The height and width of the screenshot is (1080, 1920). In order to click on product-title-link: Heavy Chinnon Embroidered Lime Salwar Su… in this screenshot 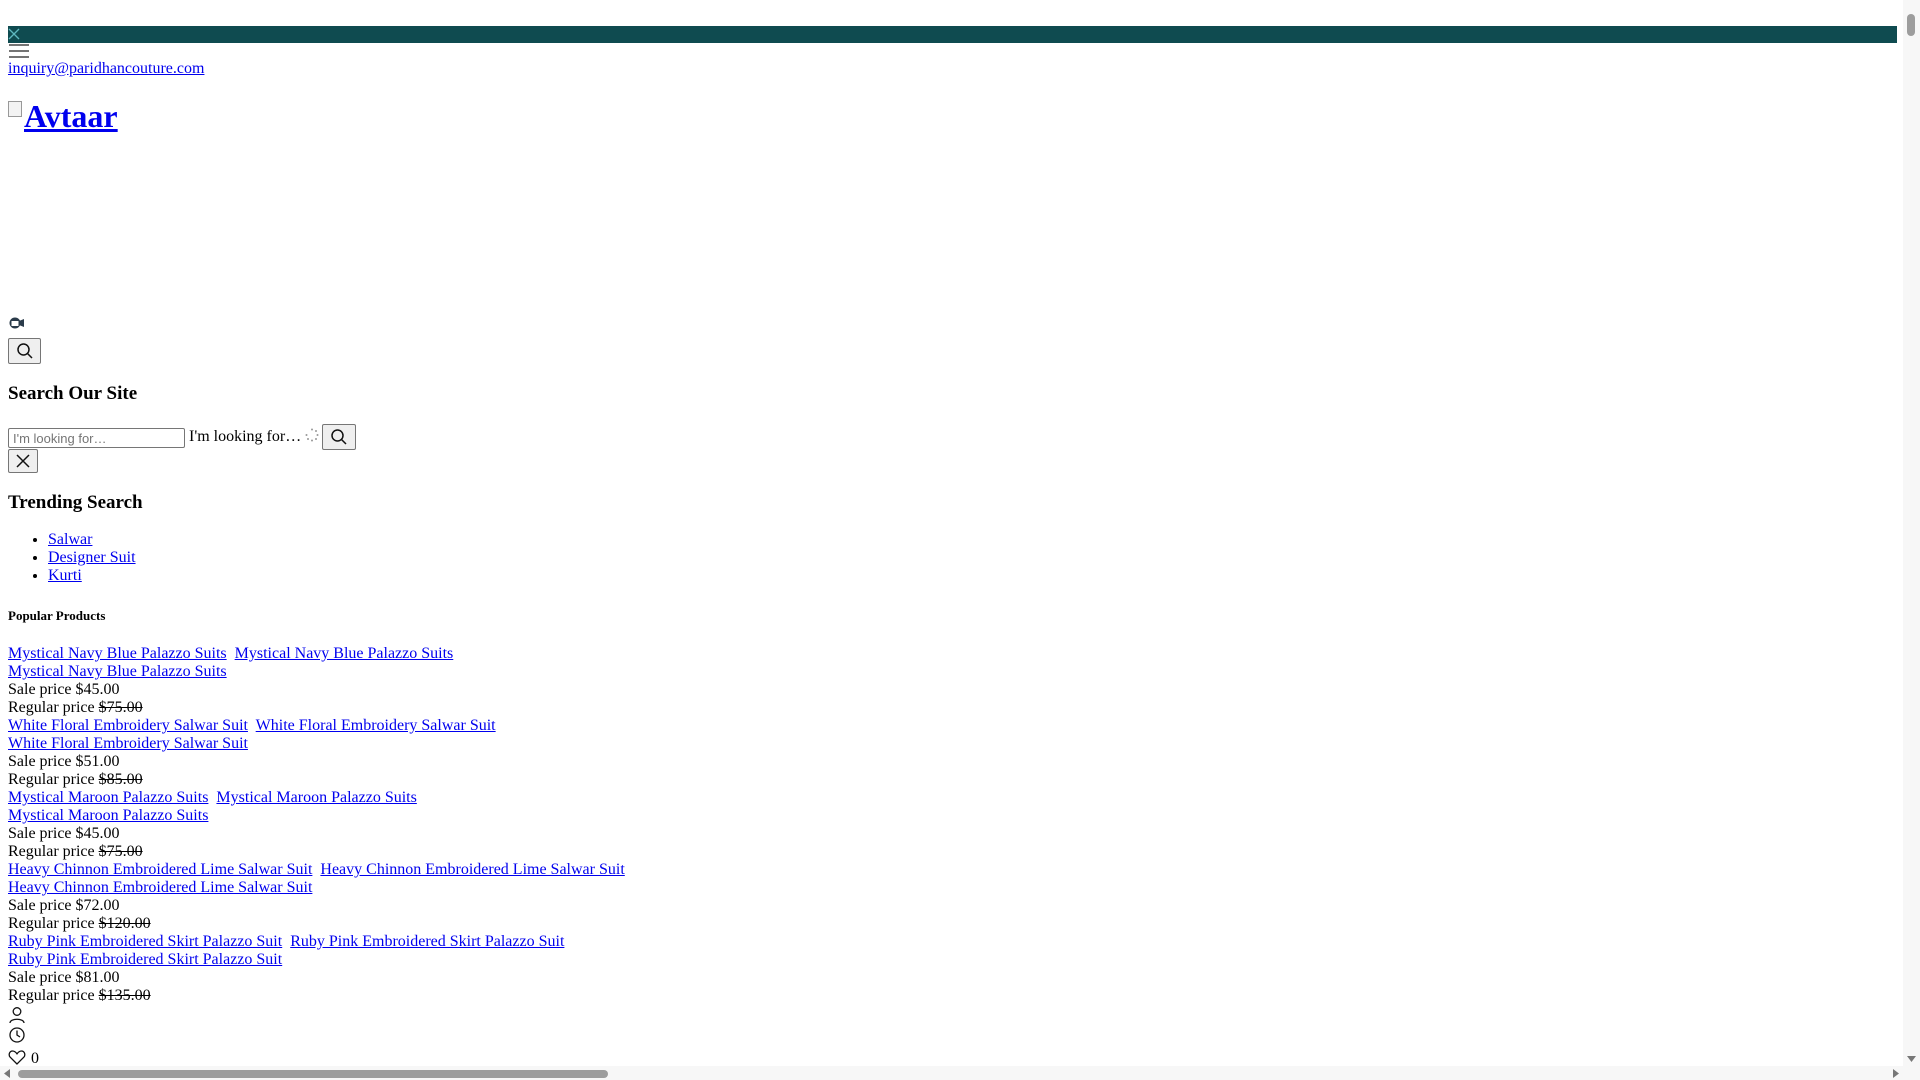, I will do `click(160, 887)`.